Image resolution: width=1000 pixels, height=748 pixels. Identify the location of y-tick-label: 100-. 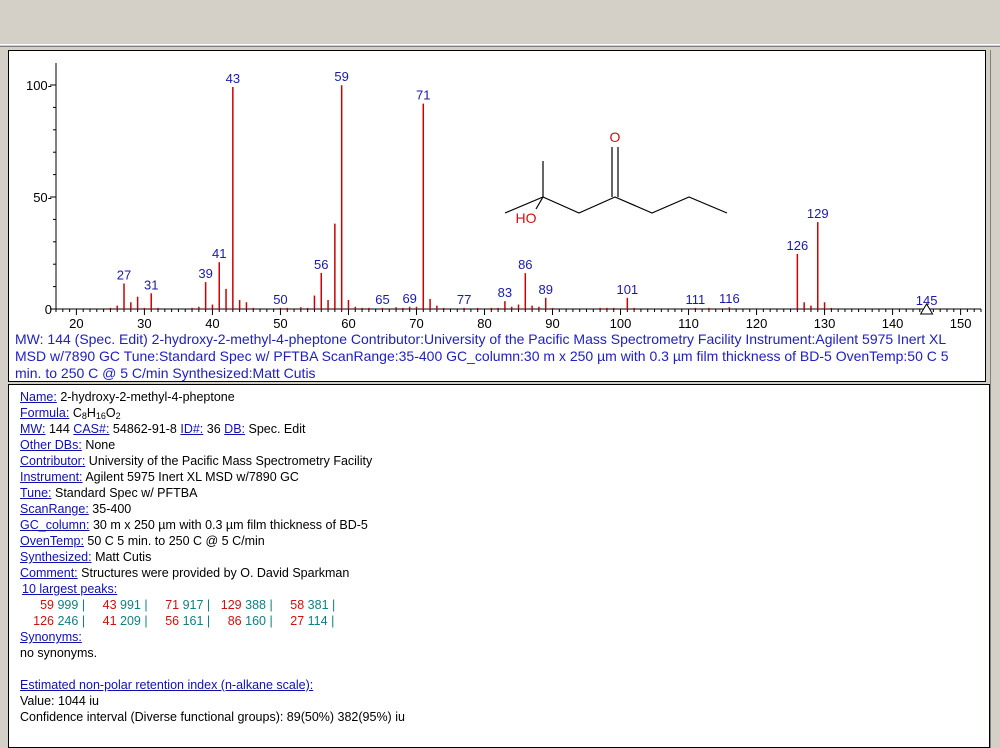
(39, 85).